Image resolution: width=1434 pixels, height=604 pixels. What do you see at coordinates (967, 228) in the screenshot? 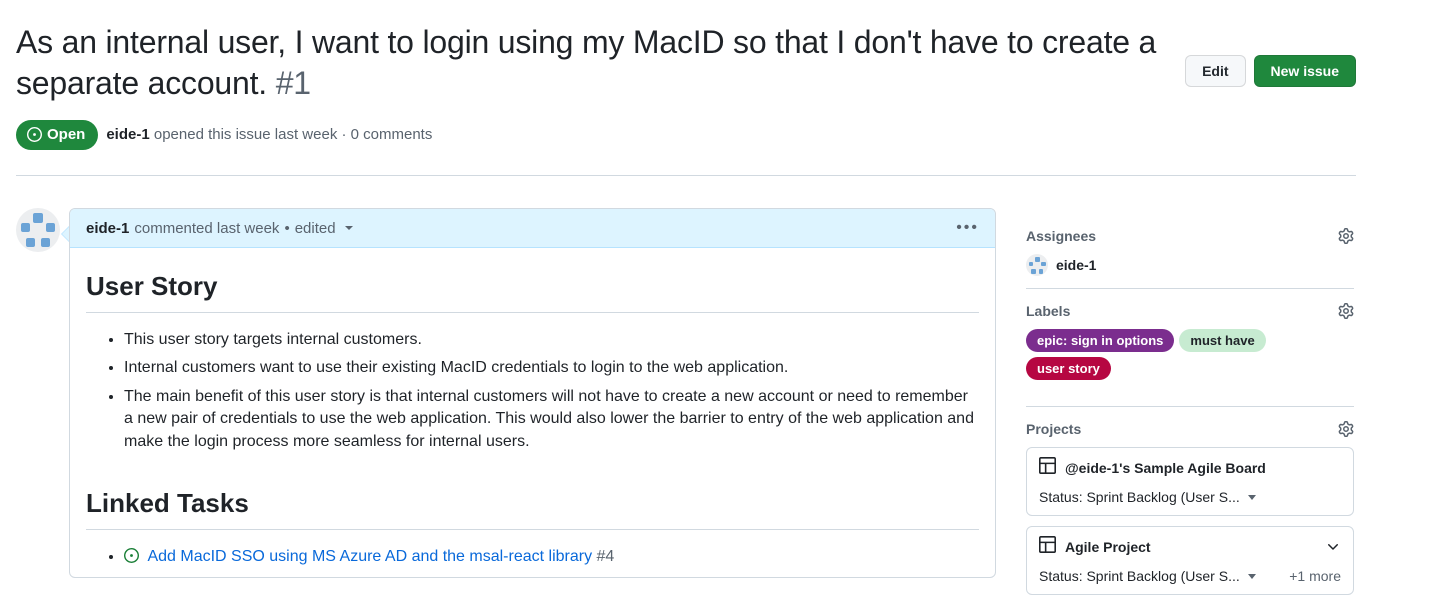
I see `comment-menu-button: •••` at bounding box center [967, 228].